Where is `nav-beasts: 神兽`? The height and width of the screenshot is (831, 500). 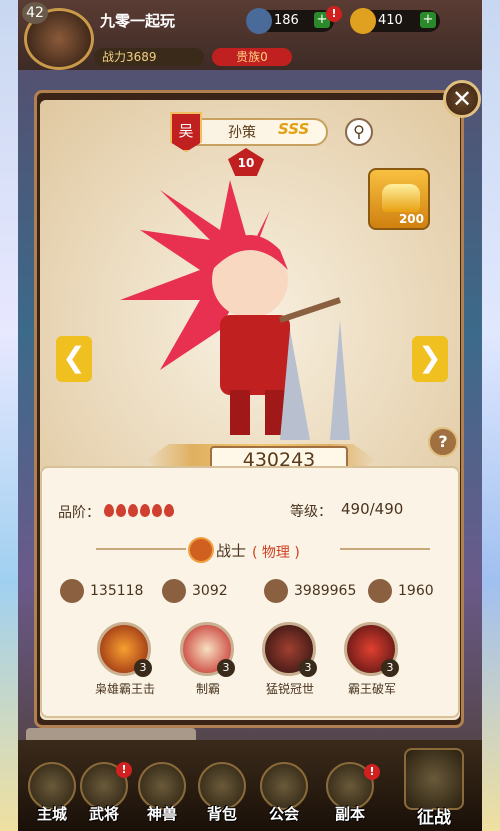
nav-beasts: 神兽 is located at coordinates (162, 813).